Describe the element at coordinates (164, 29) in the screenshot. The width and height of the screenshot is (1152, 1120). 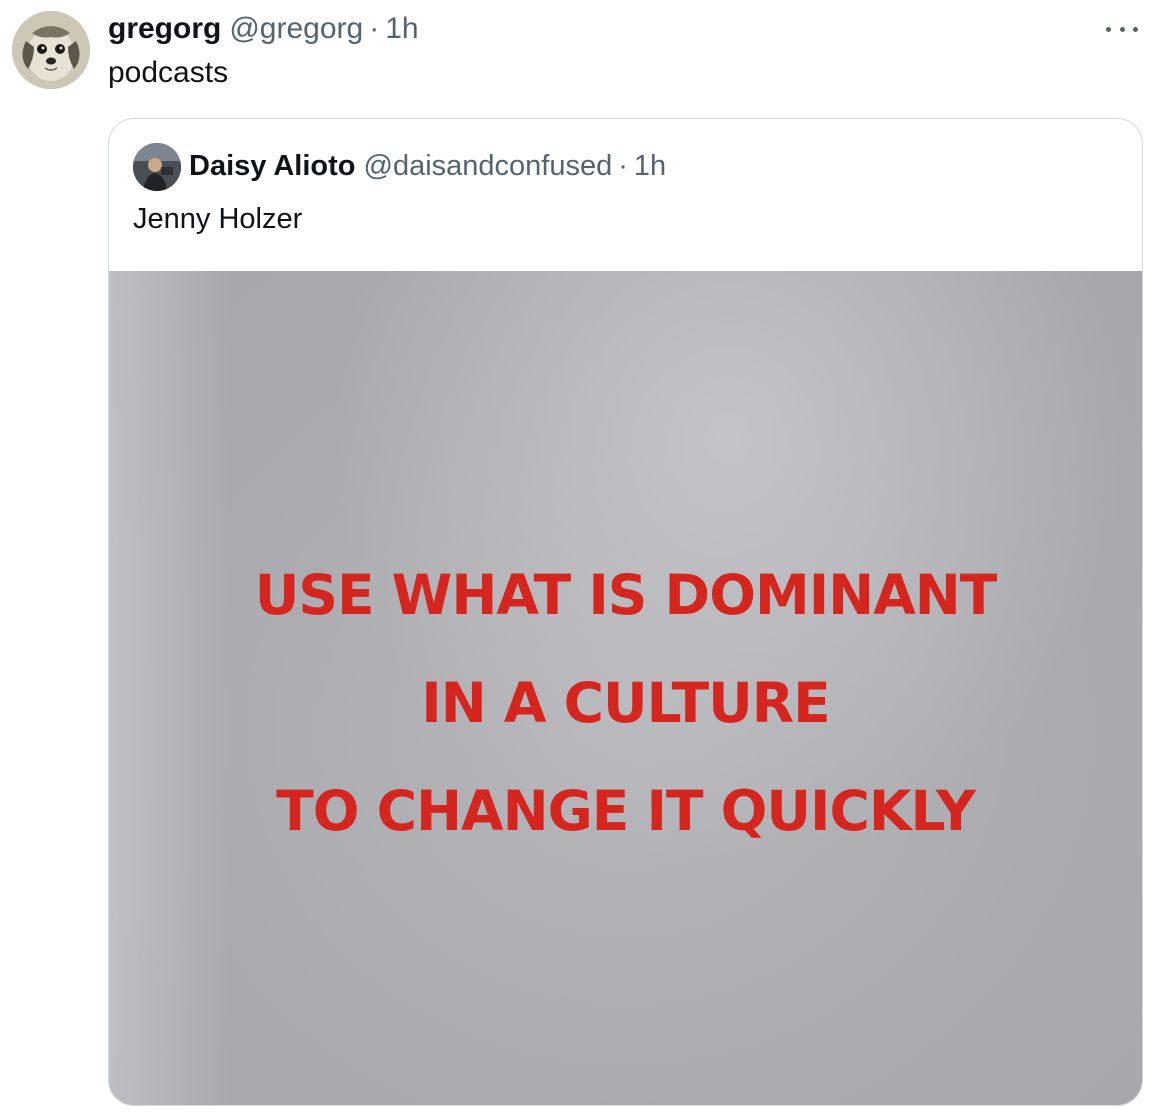
I see `author-name: gregorg` at that location.